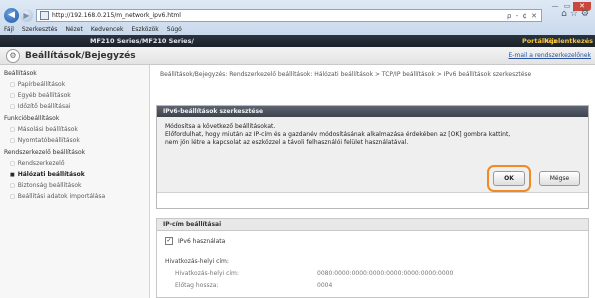 The image size is (595, 298). Describe the element at coordinates (44, 15) in the screenshot. I see `page-icon` at that location.